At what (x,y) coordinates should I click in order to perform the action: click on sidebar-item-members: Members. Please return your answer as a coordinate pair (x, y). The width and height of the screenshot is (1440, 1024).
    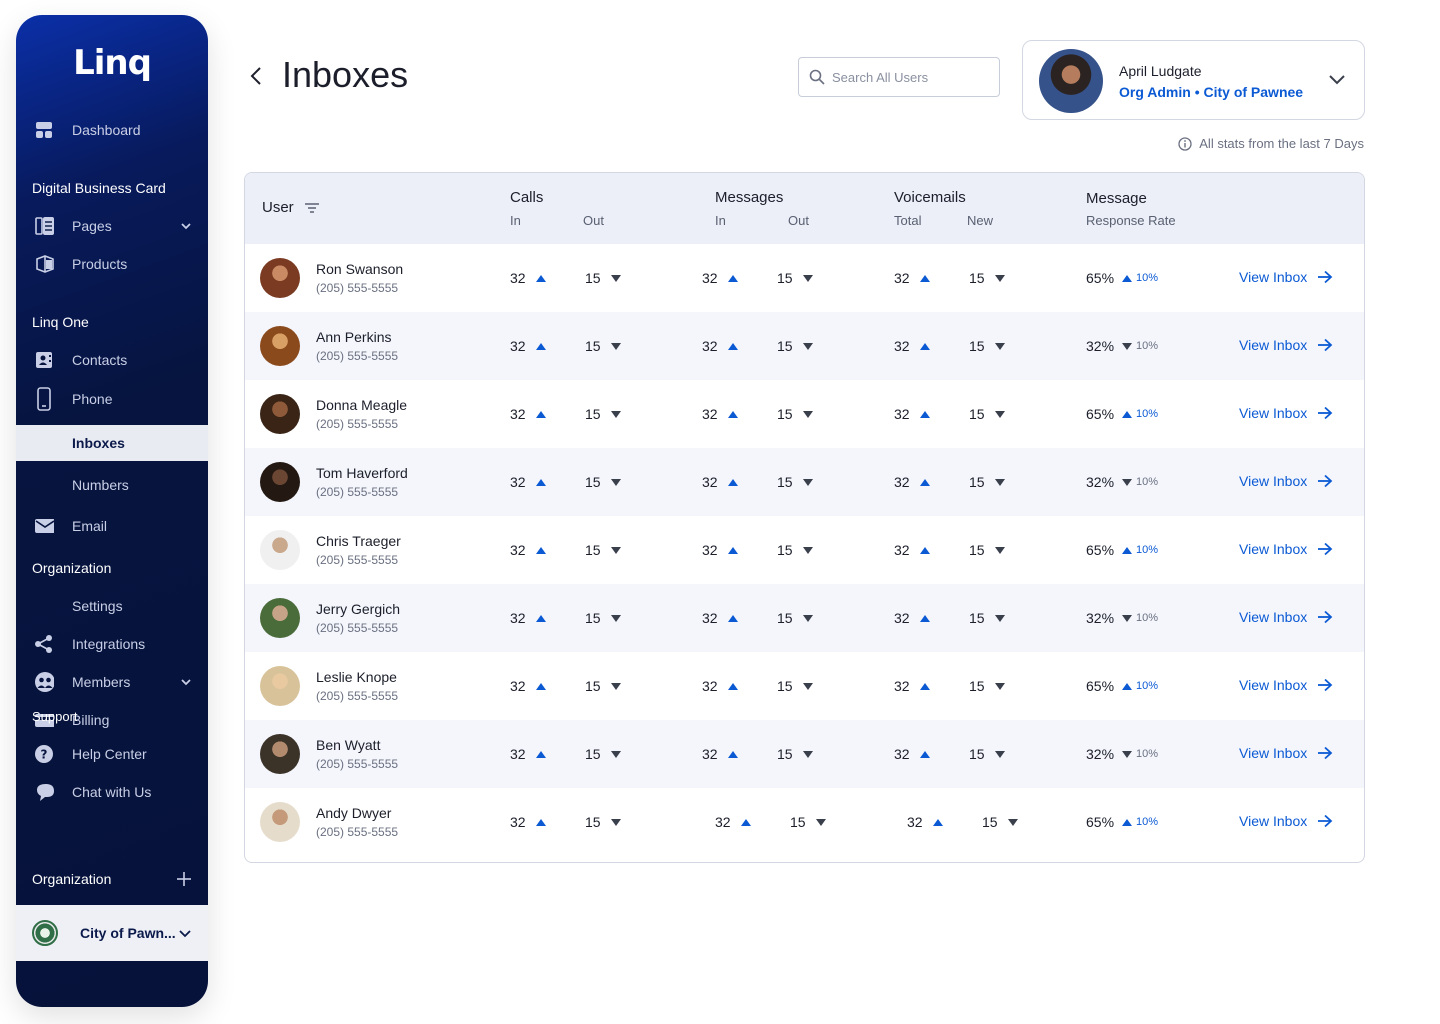
    Looking at the image, I should click on (112, 682).